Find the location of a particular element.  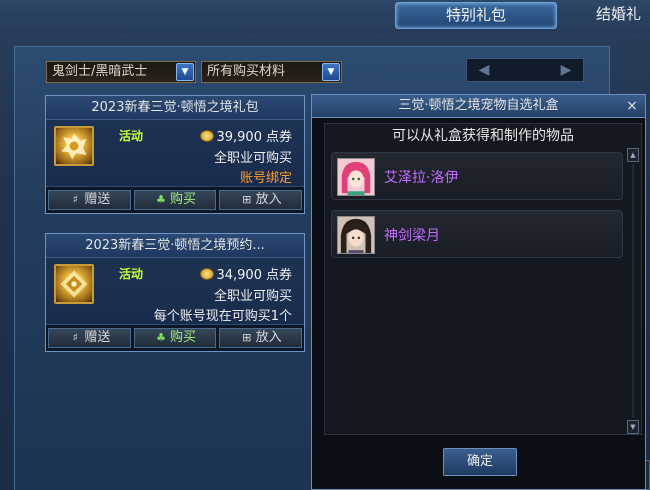

price: 39,900 点券 is located at coordinates (246, 135).